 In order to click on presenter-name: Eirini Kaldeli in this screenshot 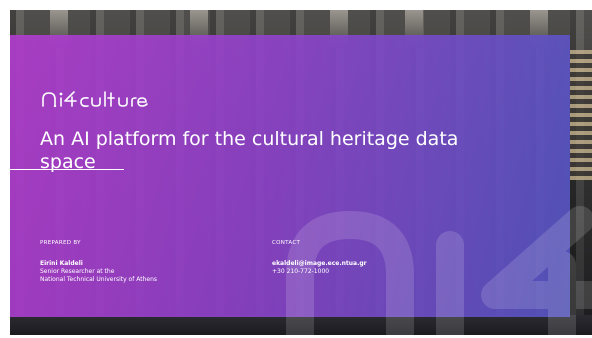, I will do `click(61, 263)`.